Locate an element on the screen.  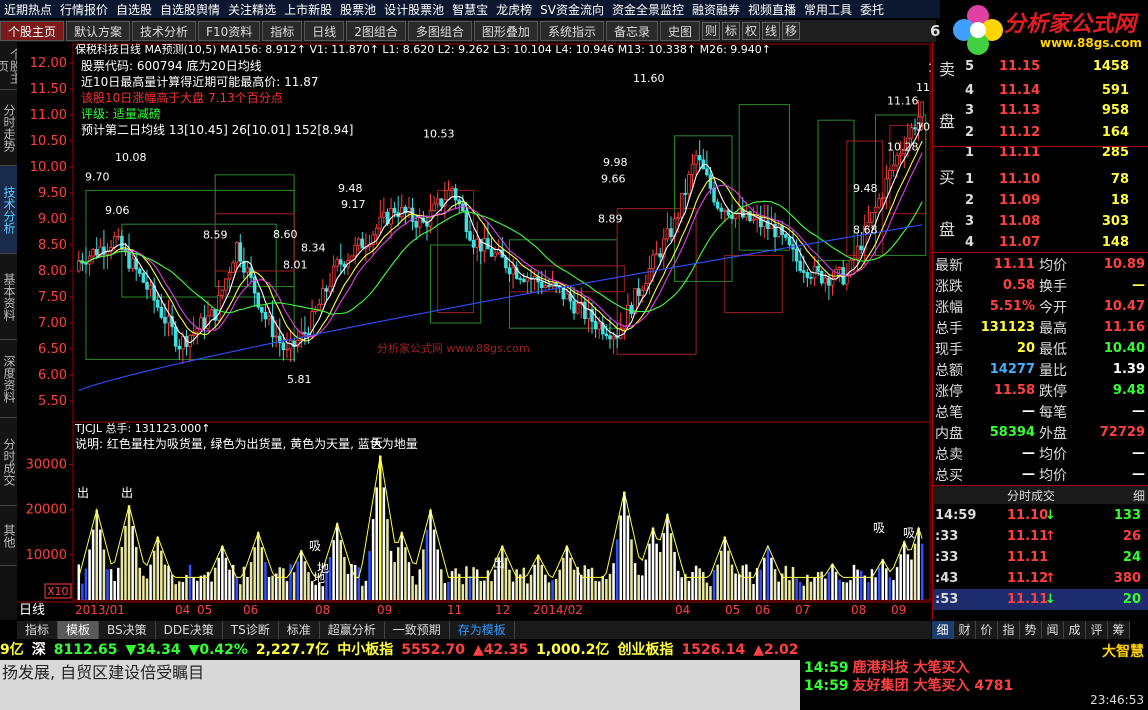
price-tick-label: 12.00 is located at coordinates (48, 63).